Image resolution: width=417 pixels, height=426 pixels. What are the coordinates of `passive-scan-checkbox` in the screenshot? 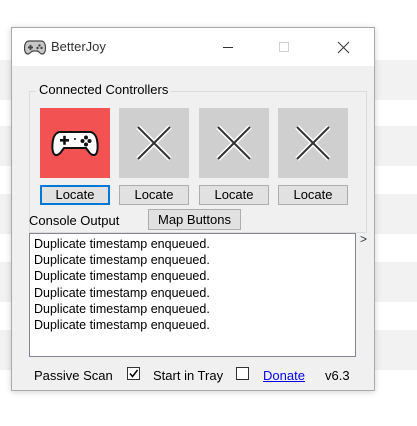 It's located at (133, 373).